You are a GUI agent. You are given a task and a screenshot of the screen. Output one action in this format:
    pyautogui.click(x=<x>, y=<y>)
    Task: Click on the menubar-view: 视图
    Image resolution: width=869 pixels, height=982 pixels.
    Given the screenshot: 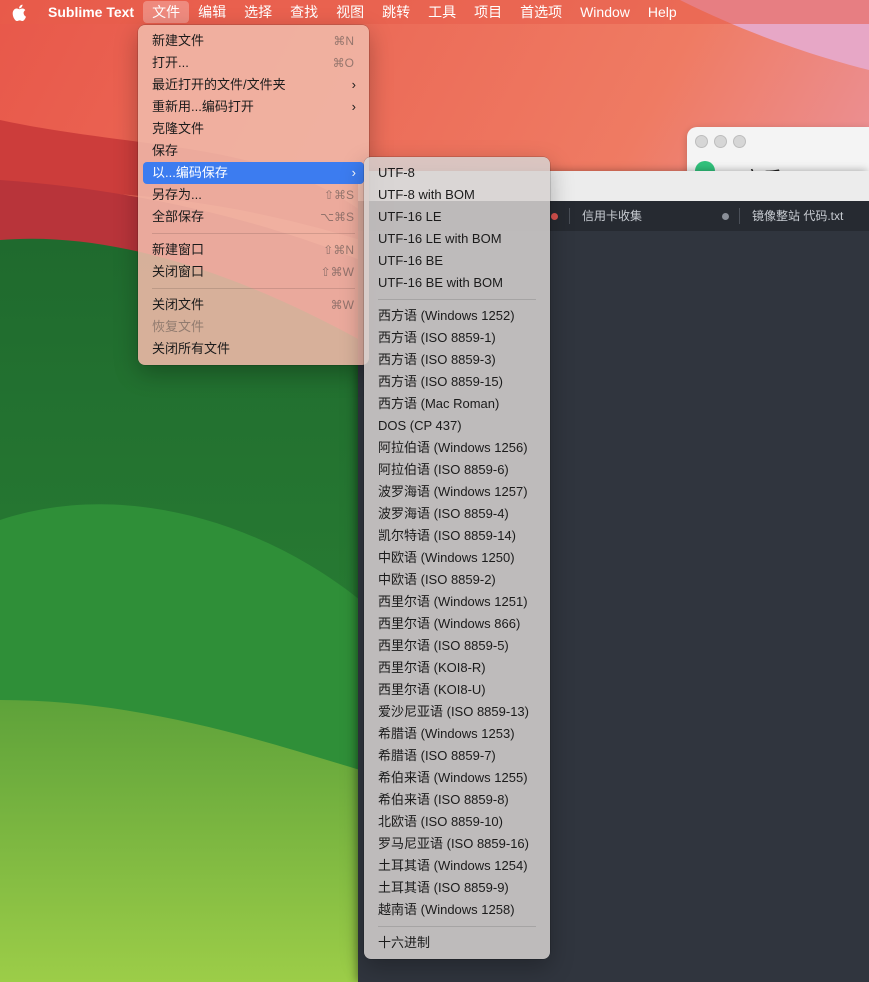 What is the action you would take?
    pyautogui.click(x=350, y=12)
    